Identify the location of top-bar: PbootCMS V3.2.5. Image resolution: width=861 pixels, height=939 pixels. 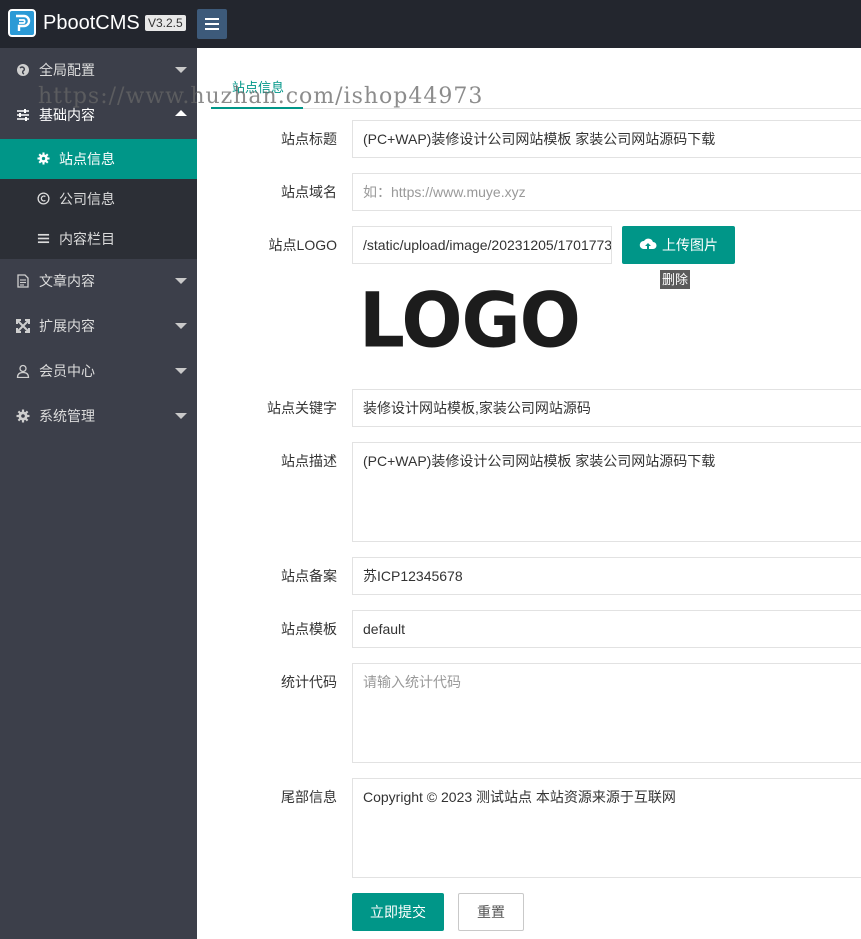
(430, 24).